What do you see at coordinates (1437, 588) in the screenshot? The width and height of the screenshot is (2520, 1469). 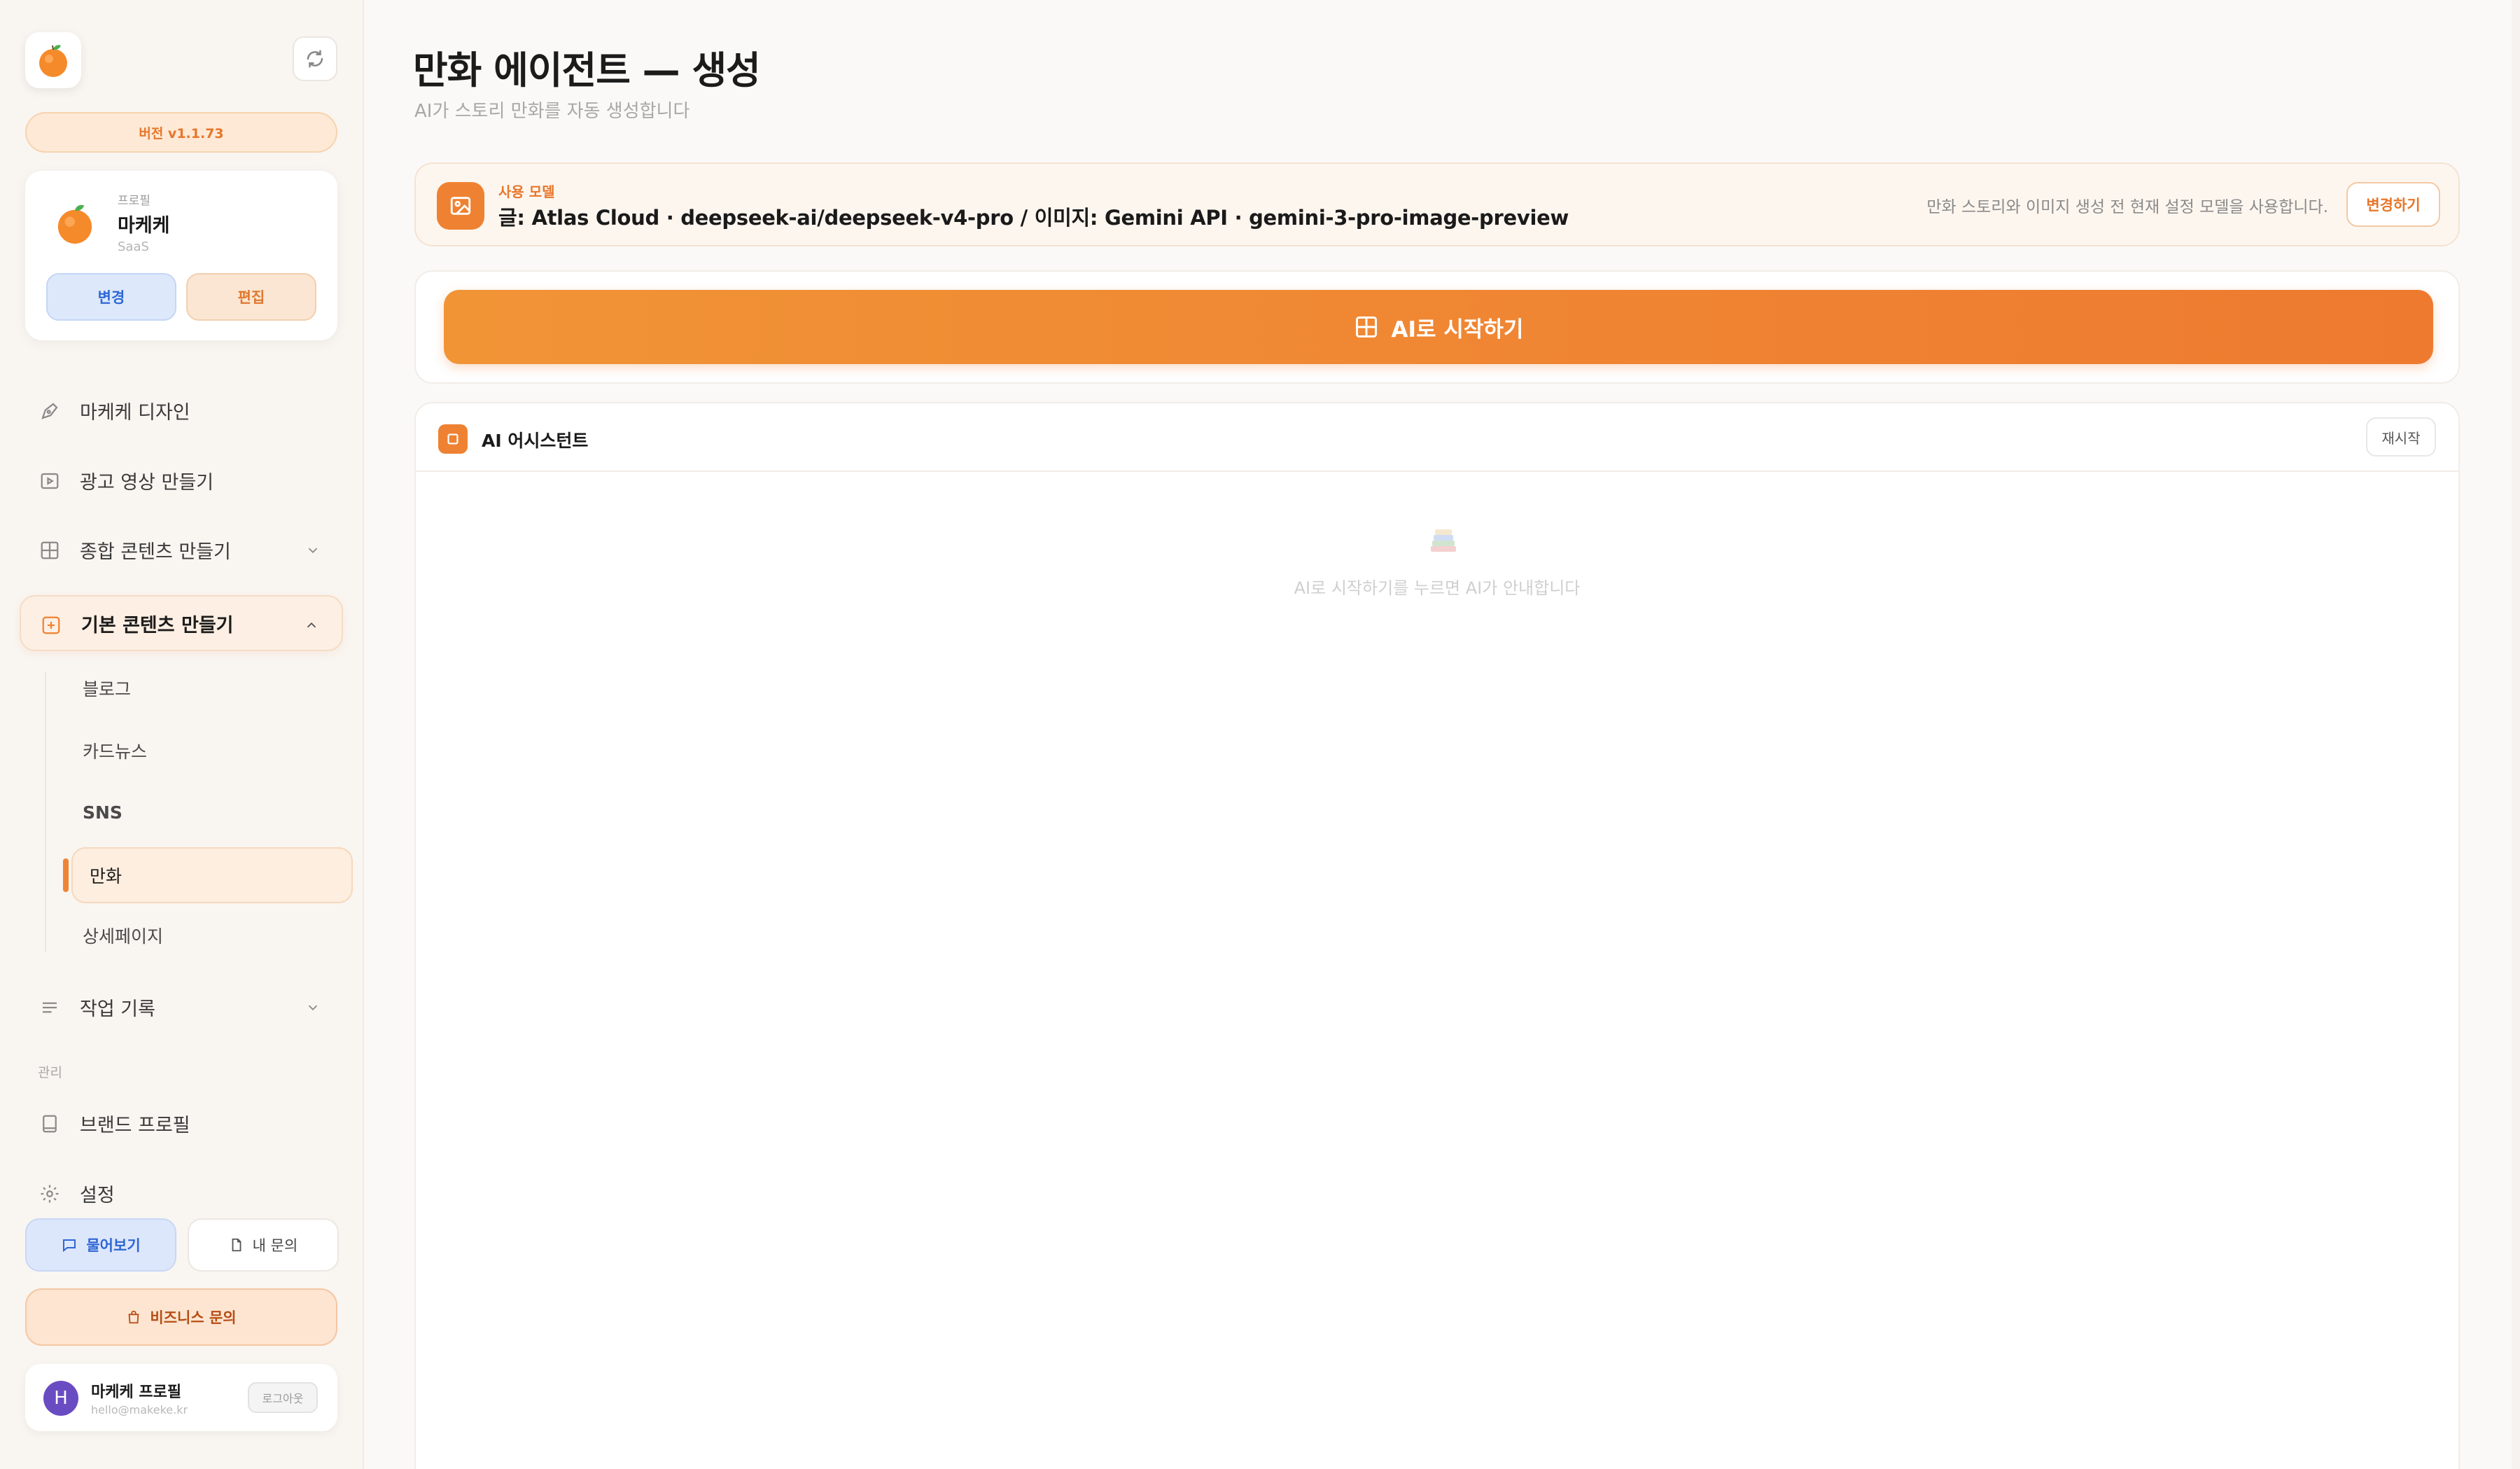 I see `assistant-empty-text: AI로 시작하기를 누르면 AI가 안내합니다` at bounding box center [1437, 588].